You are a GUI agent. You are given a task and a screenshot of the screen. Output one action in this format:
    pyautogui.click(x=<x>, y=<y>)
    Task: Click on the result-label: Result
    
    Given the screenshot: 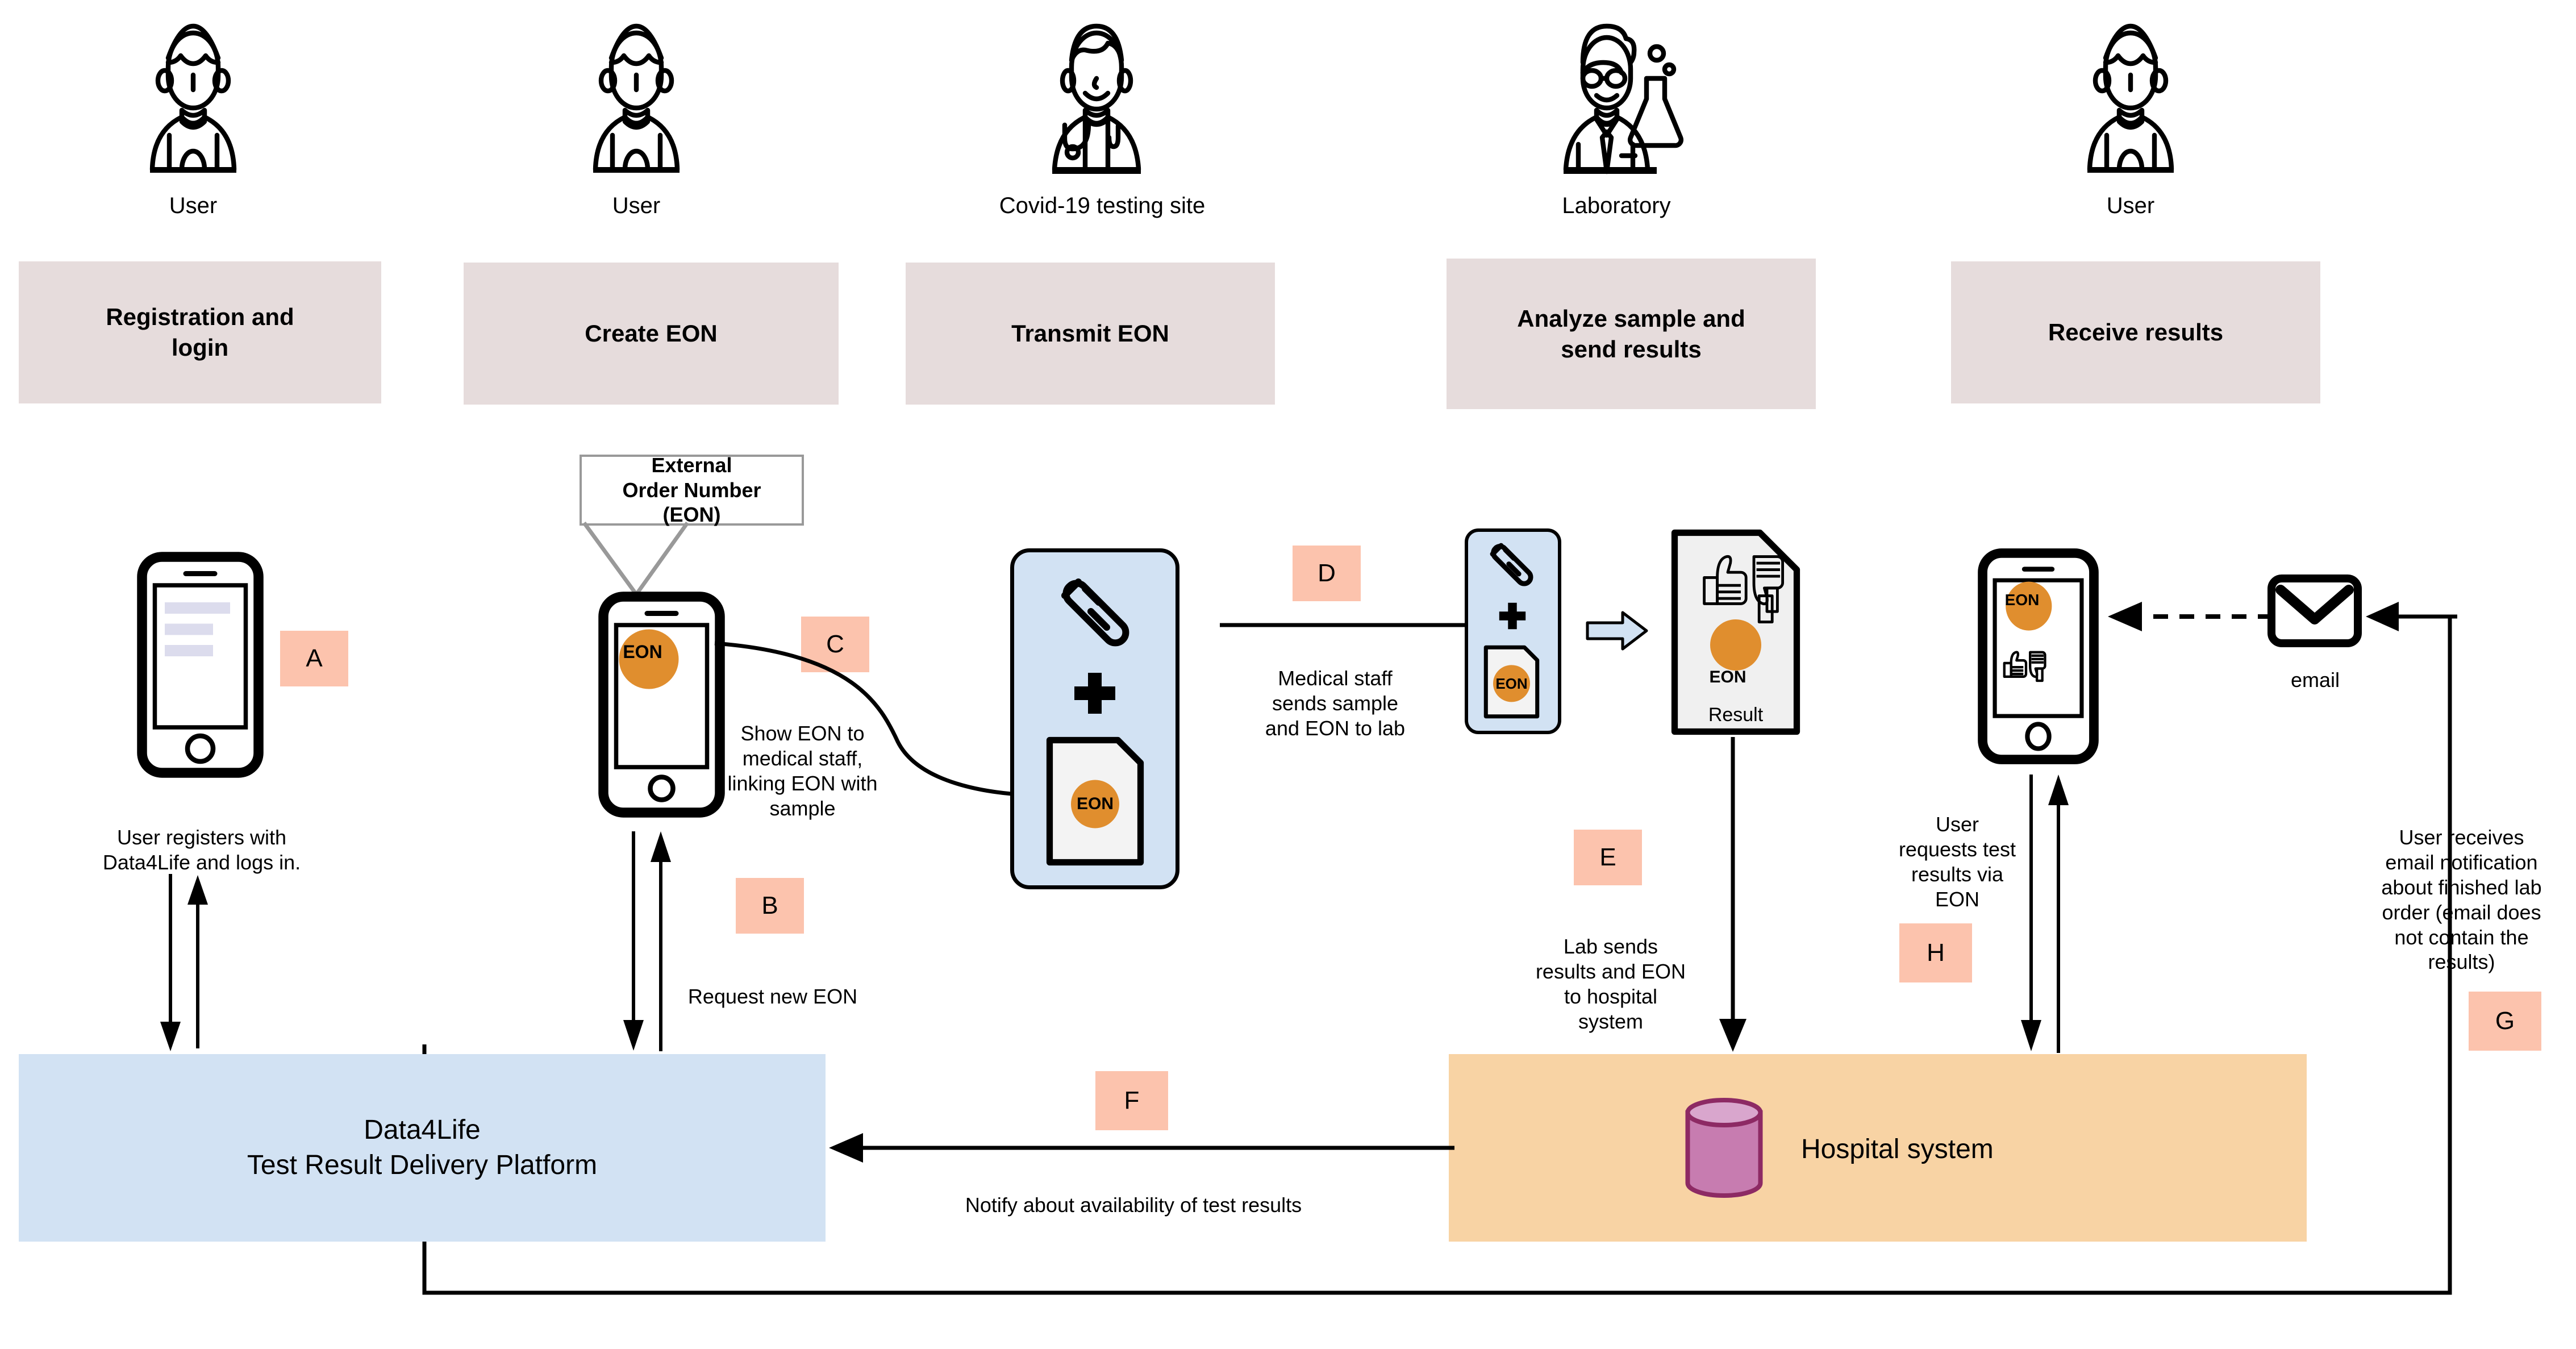 What is the action you would take?
    pyautogui.click(x=1736, y=715)
    